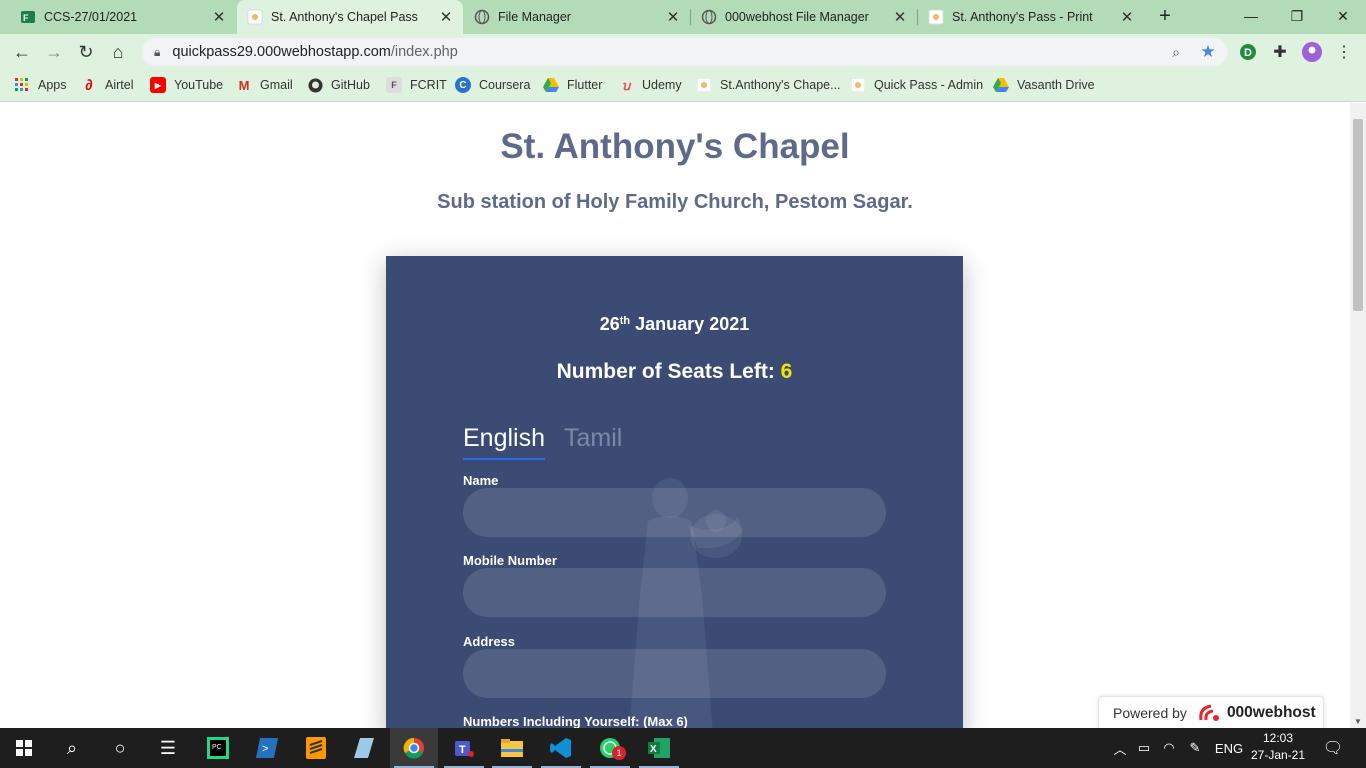  I want to click on start-button, so click(24, 748).